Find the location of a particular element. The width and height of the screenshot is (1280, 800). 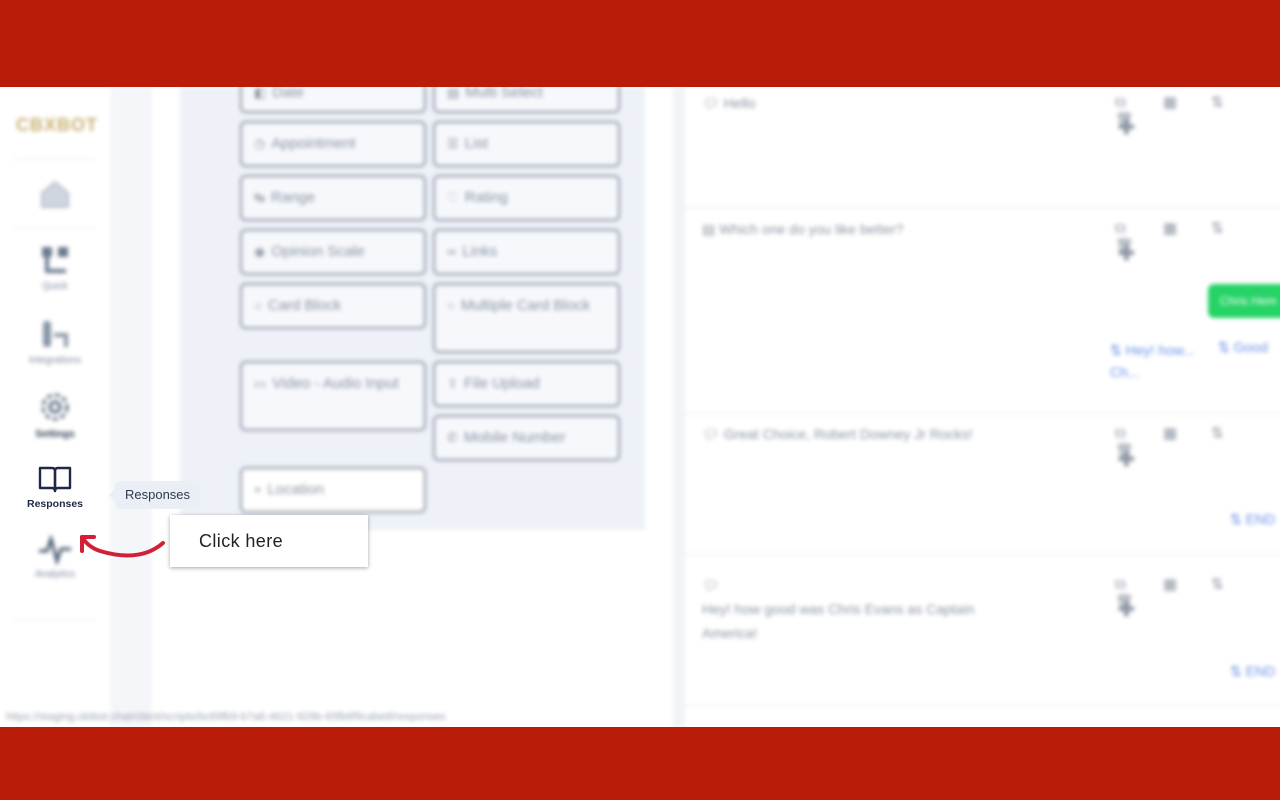

sidebar-item-label: Analytics is located at coordinates (54, 574).